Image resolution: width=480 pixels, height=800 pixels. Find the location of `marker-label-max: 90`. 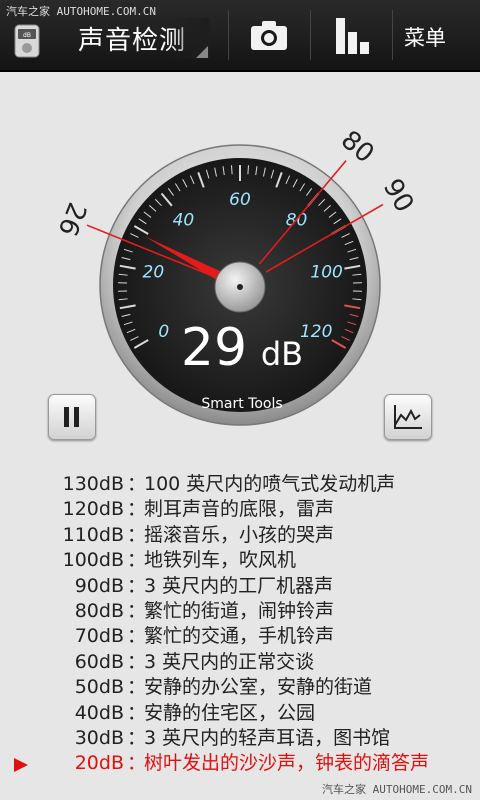

marker-label-max: 90 is located at coordinates (398, 196).